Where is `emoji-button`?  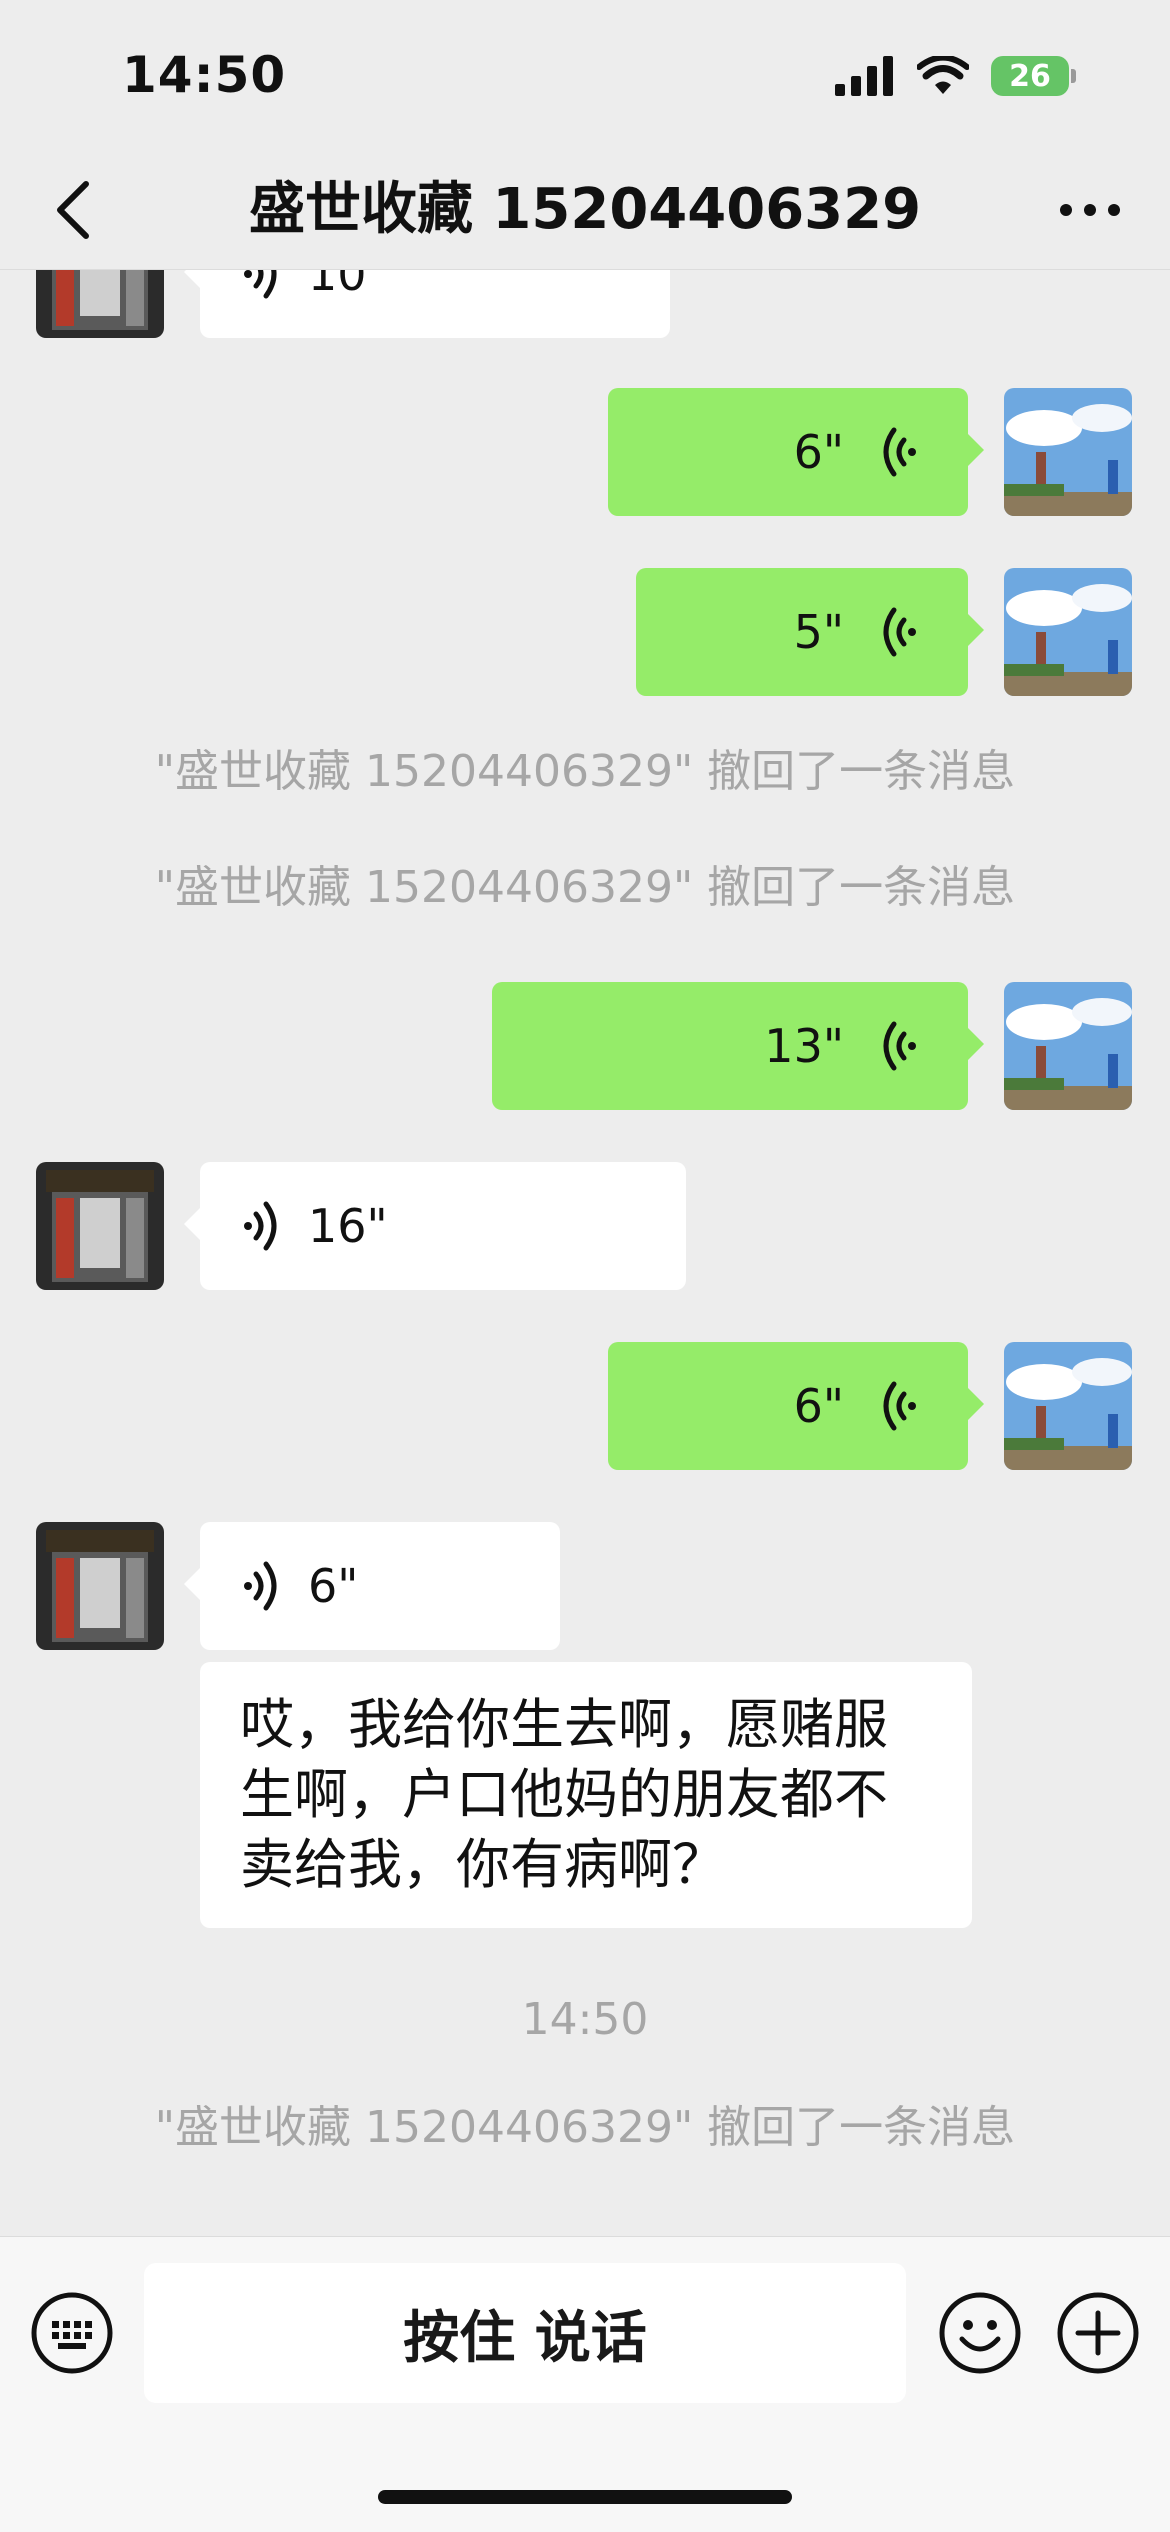 emoji-button is located at coordinates (980, 2333).